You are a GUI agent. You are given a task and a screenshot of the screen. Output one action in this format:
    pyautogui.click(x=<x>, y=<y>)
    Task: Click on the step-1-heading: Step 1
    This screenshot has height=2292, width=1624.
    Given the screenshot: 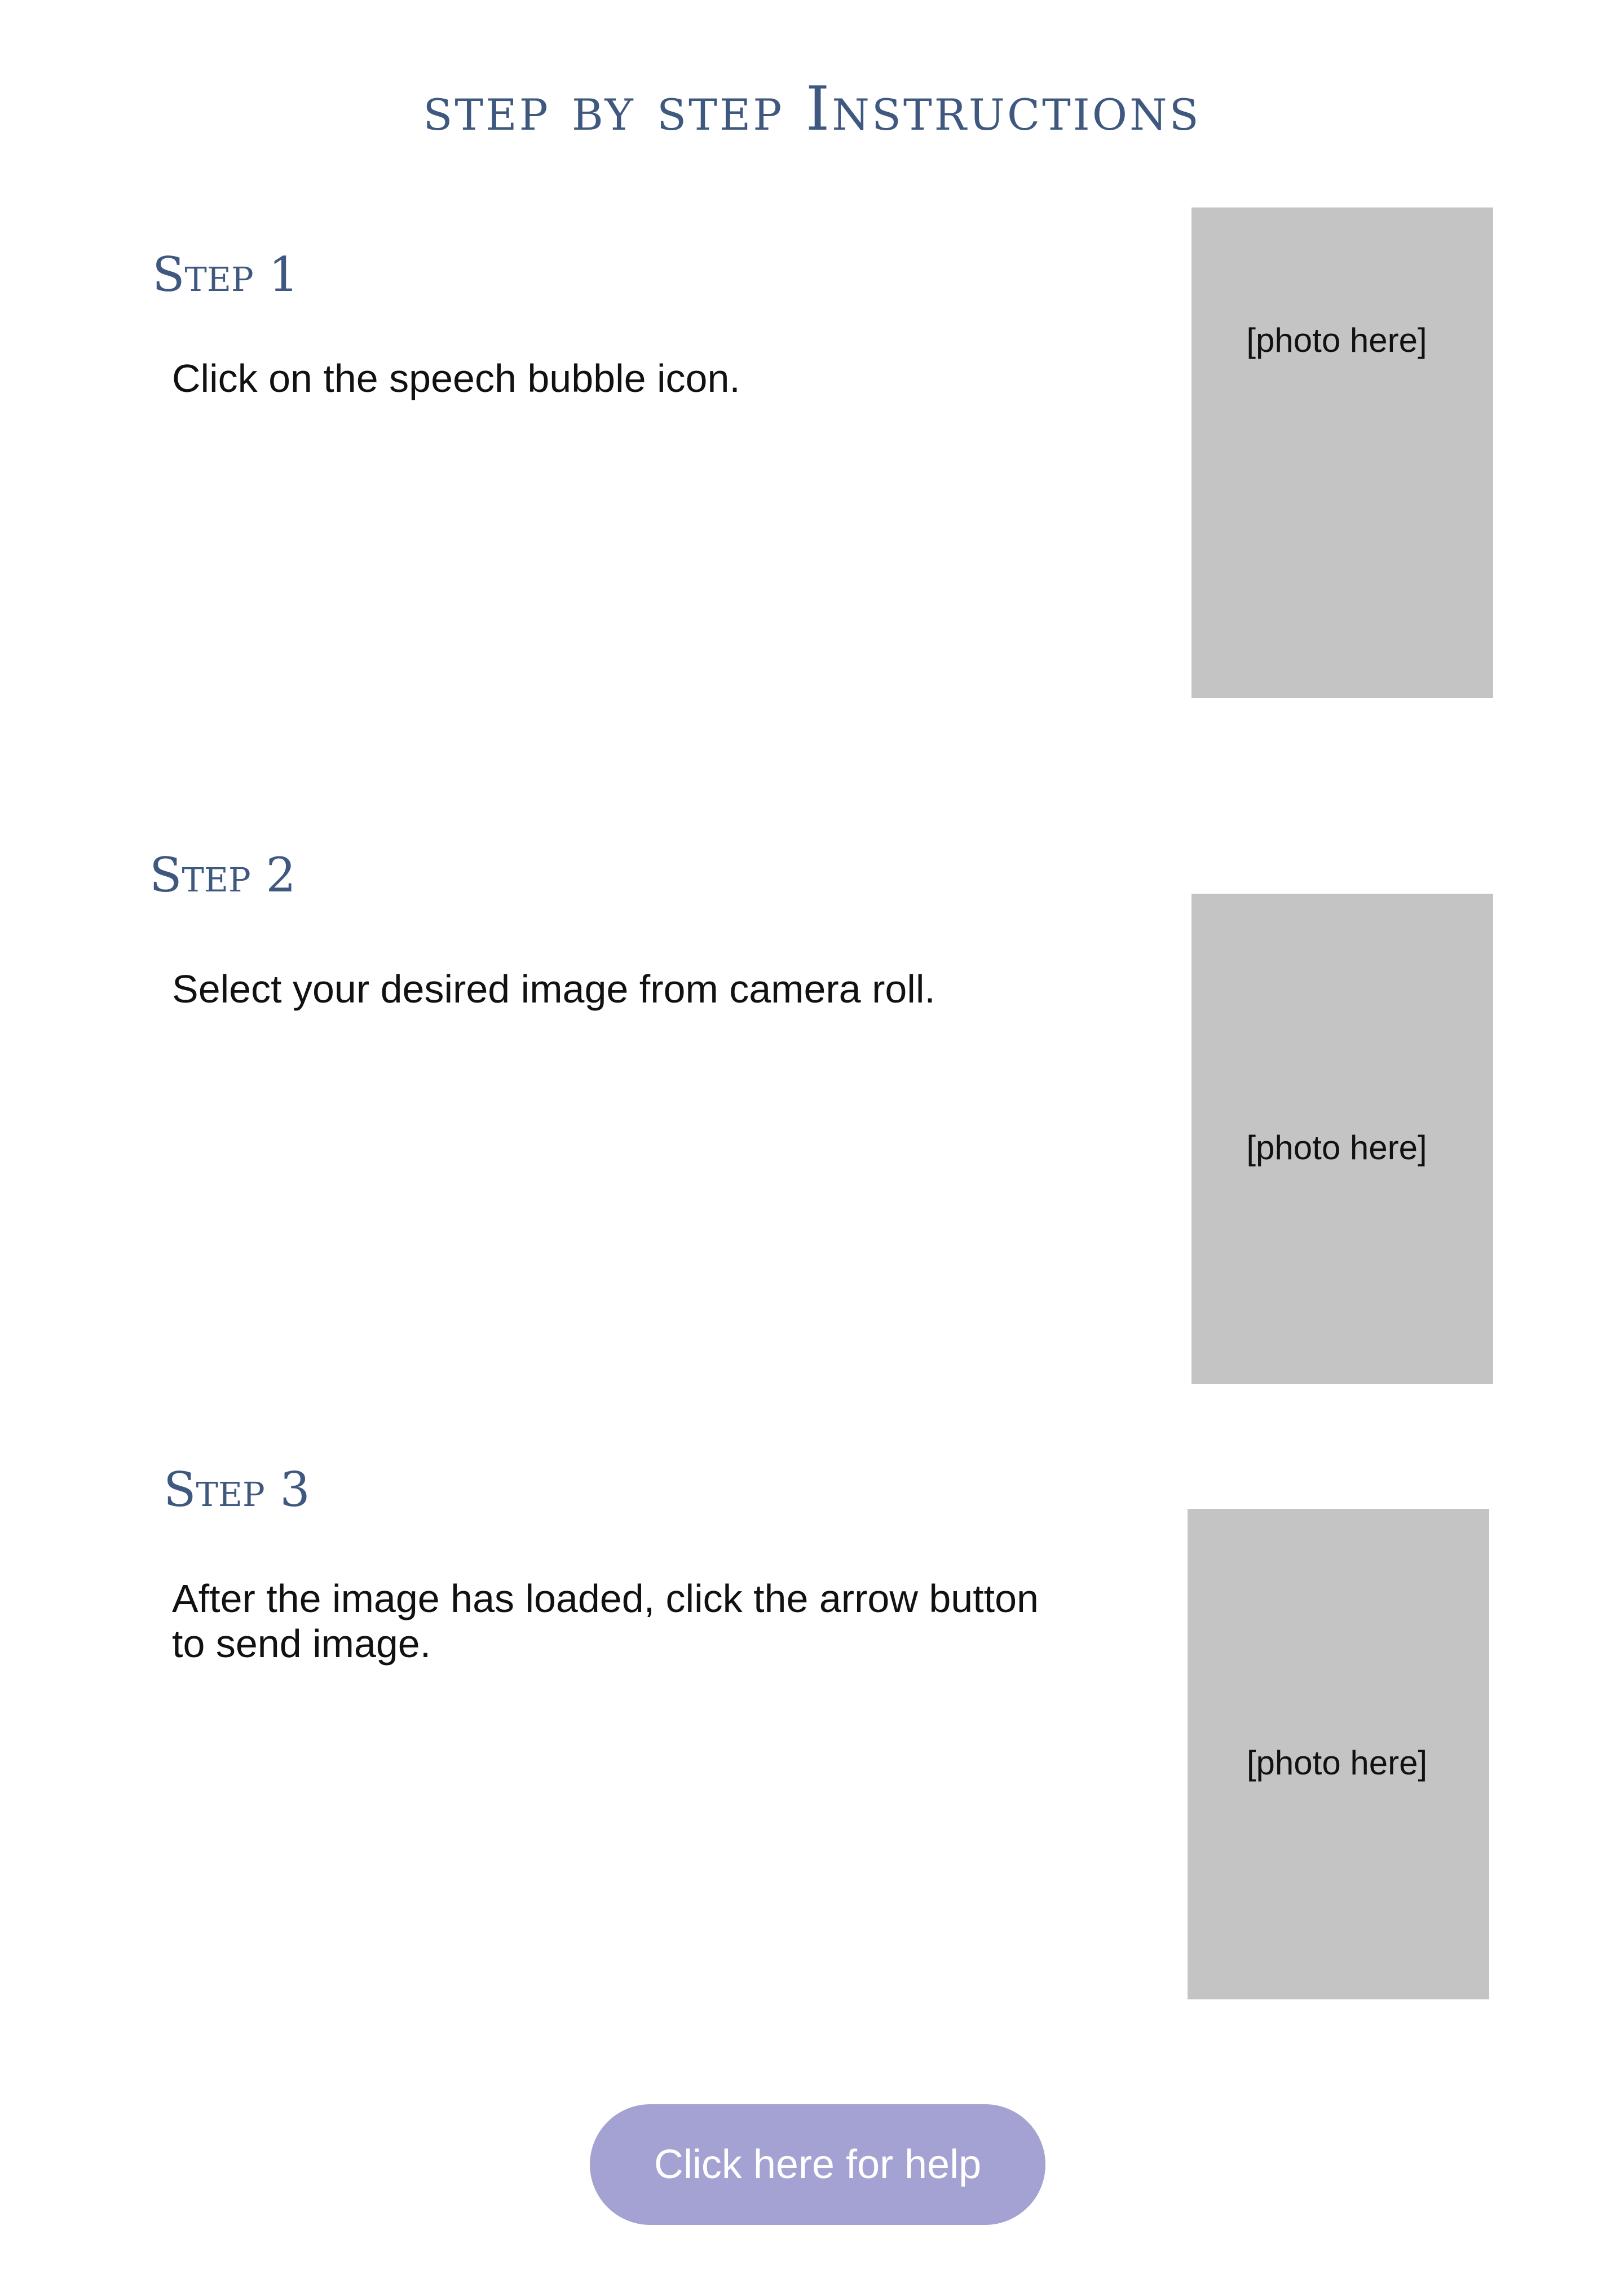 What is the action you would take?
    pyautogui.click(x=225, y=275)
    